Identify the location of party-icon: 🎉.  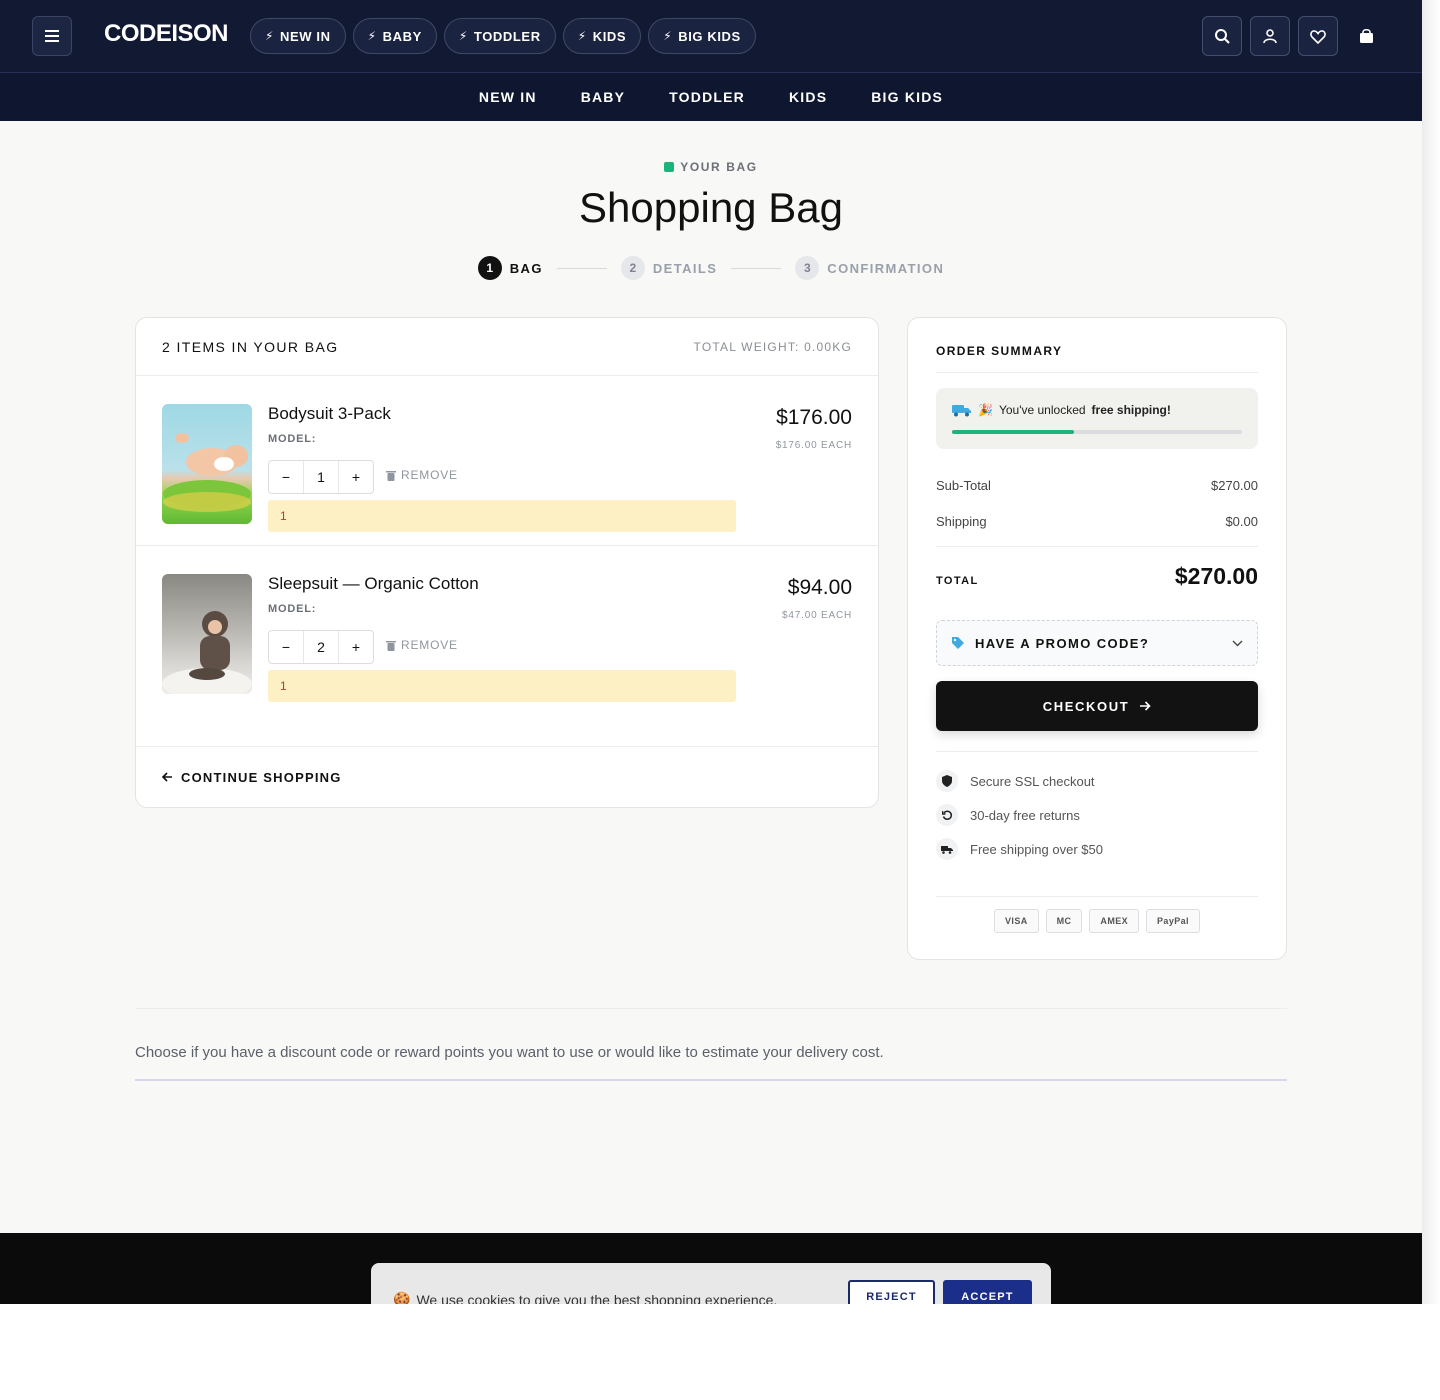
(985, 410).